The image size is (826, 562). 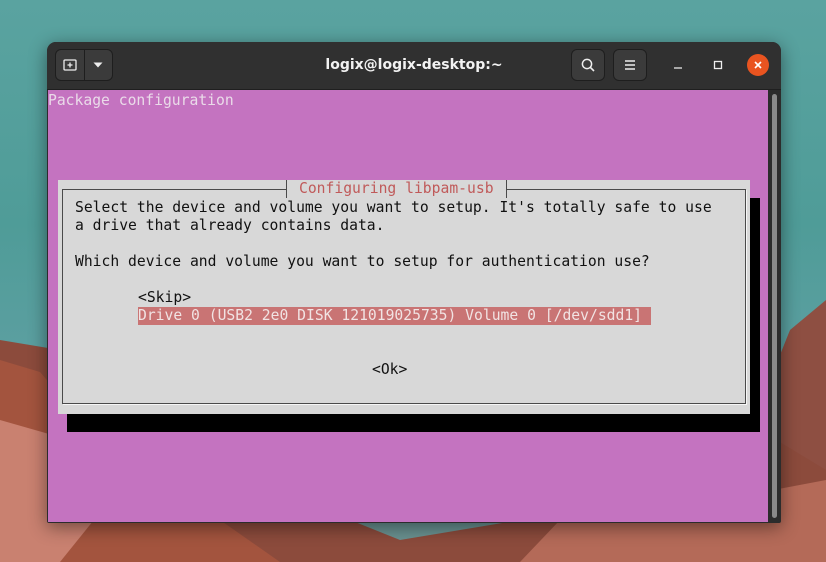 I want to click on close-button, so click(x=758, y=65).